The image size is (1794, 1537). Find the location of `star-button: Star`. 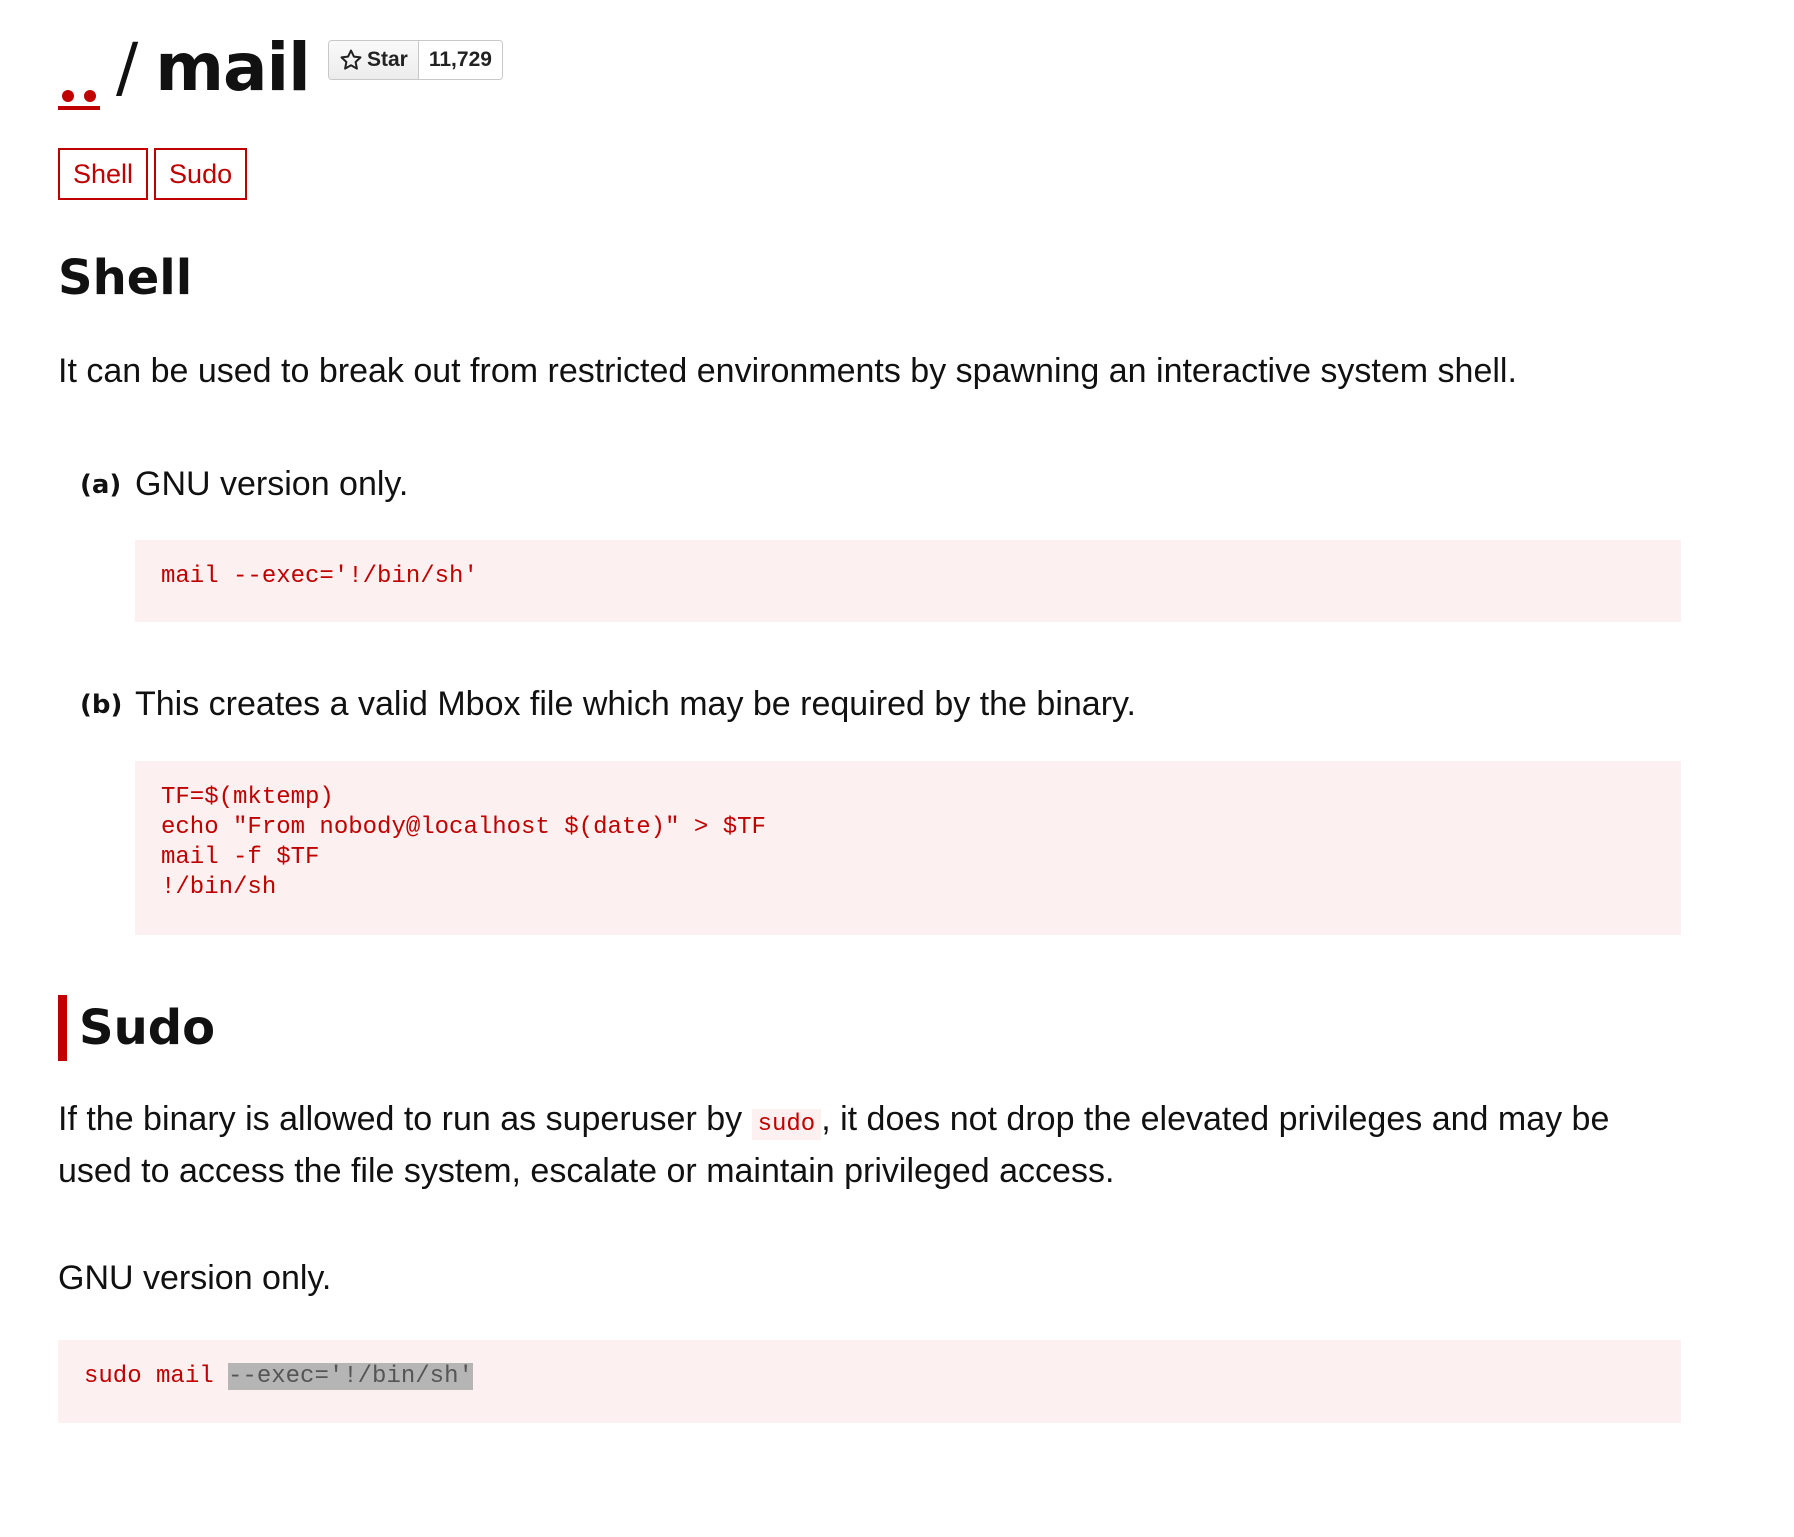

star-button: Star is located at coordinates (374, 60).